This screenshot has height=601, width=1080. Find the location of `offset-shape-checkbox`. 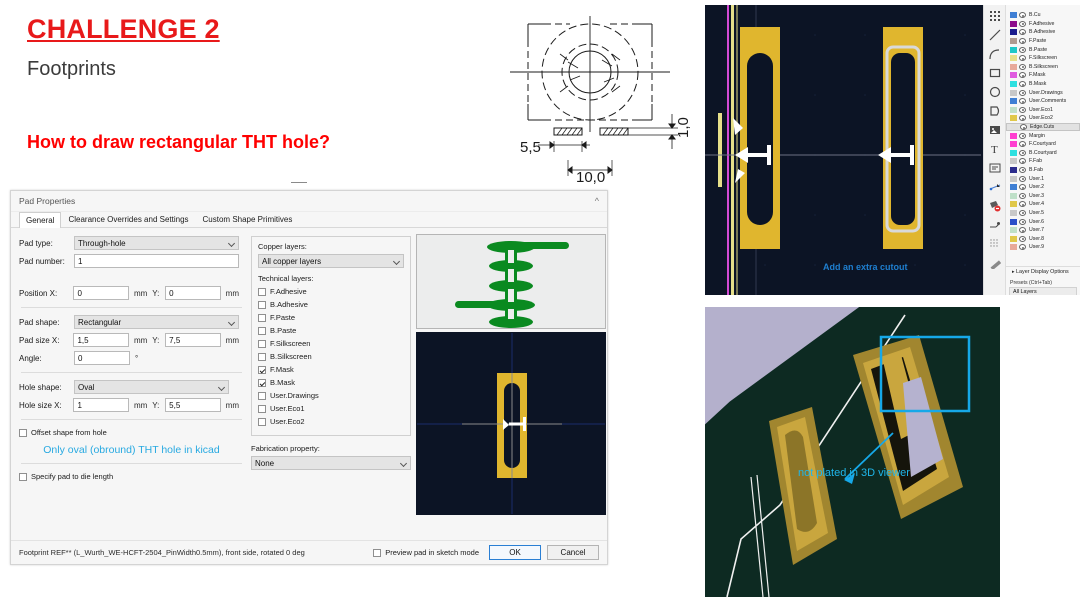

offset-shape-checkbox is located at coordinates (23, 432).